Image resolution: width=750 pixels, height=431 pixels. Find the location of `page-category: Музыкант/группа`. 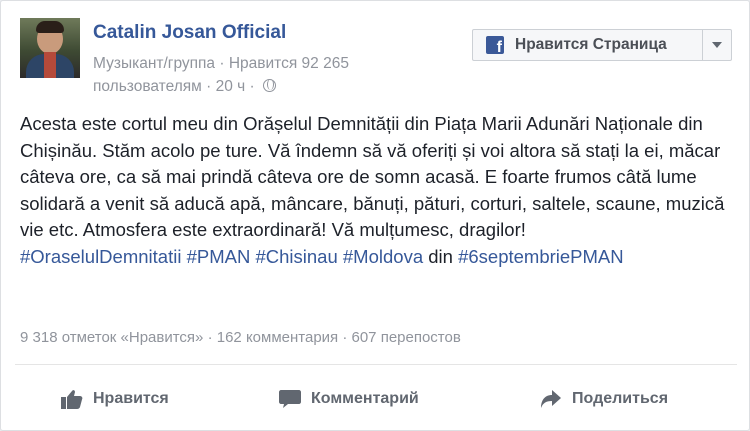

page-category: Музыкант/группа is located at coordinates (154, 63).